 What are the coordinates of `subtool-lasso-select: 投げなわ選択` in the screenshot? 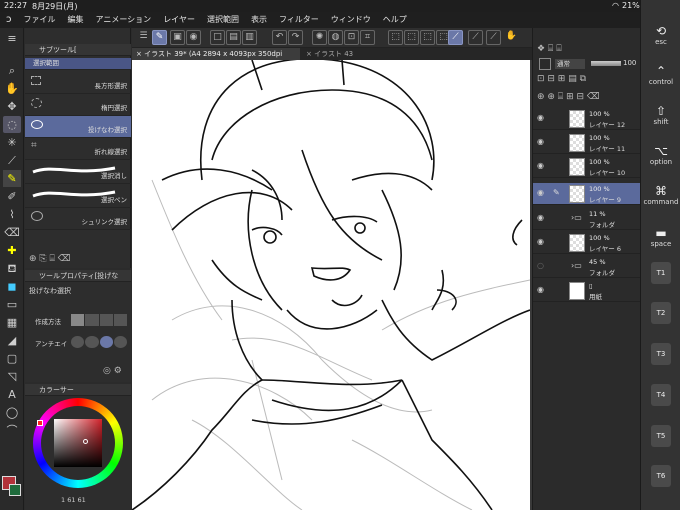 It's located at (78, 127).